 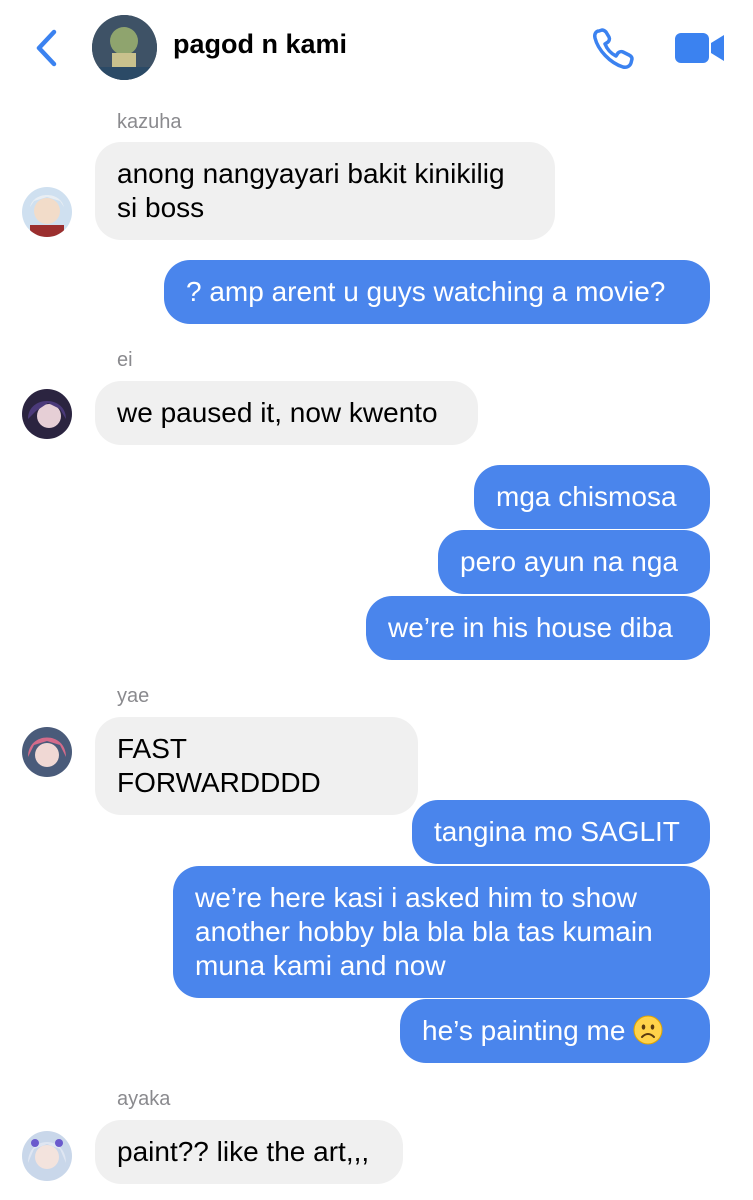 I want to click on message-bubble: anong nangyayari bakit kinikilig si boss, so click(x=325, y=191).